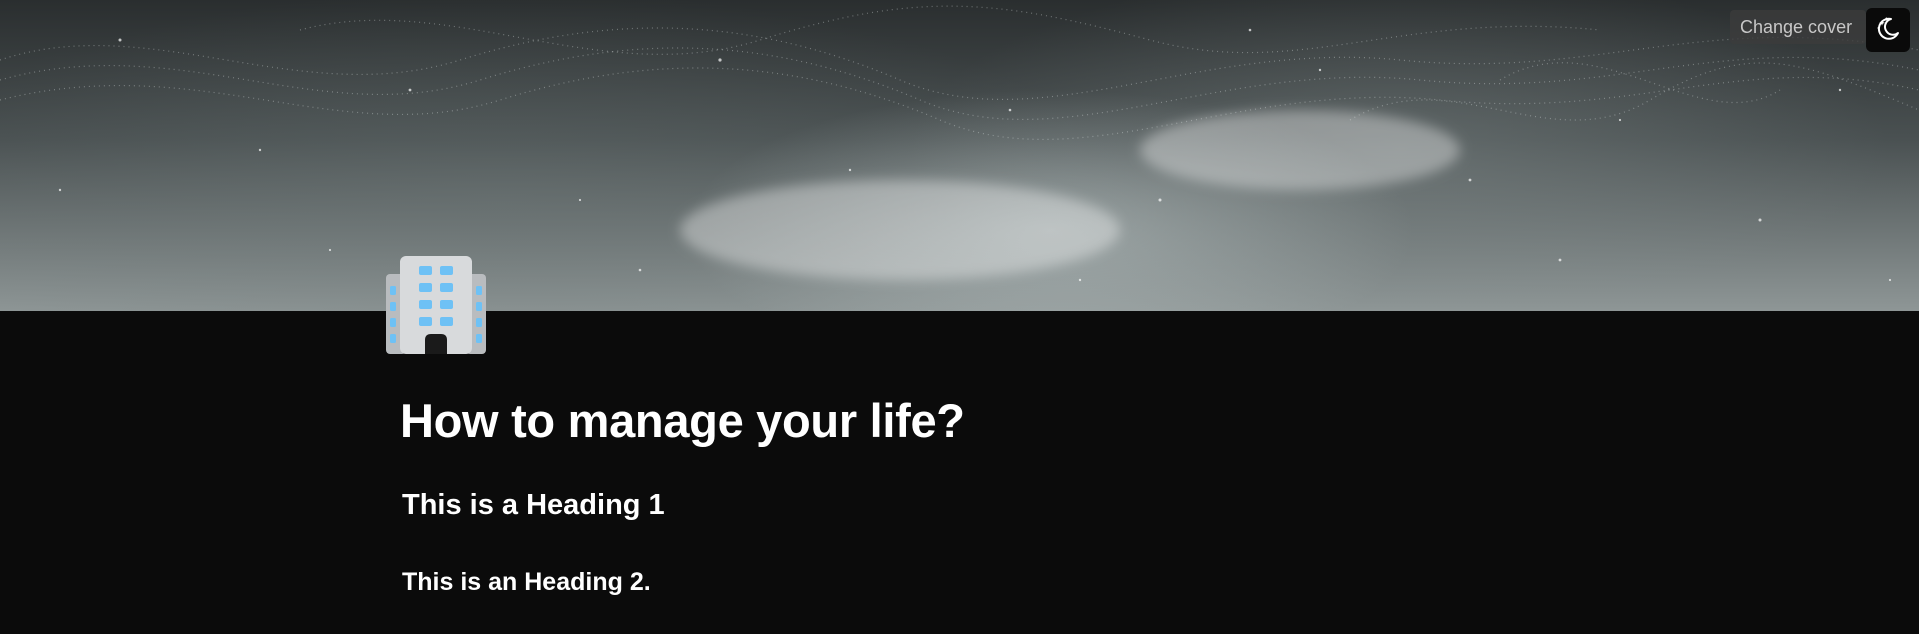 This screenshot has width=1919, height=634. I want to click on heading-2-block: This is an Heading 2., so click(526, 582).